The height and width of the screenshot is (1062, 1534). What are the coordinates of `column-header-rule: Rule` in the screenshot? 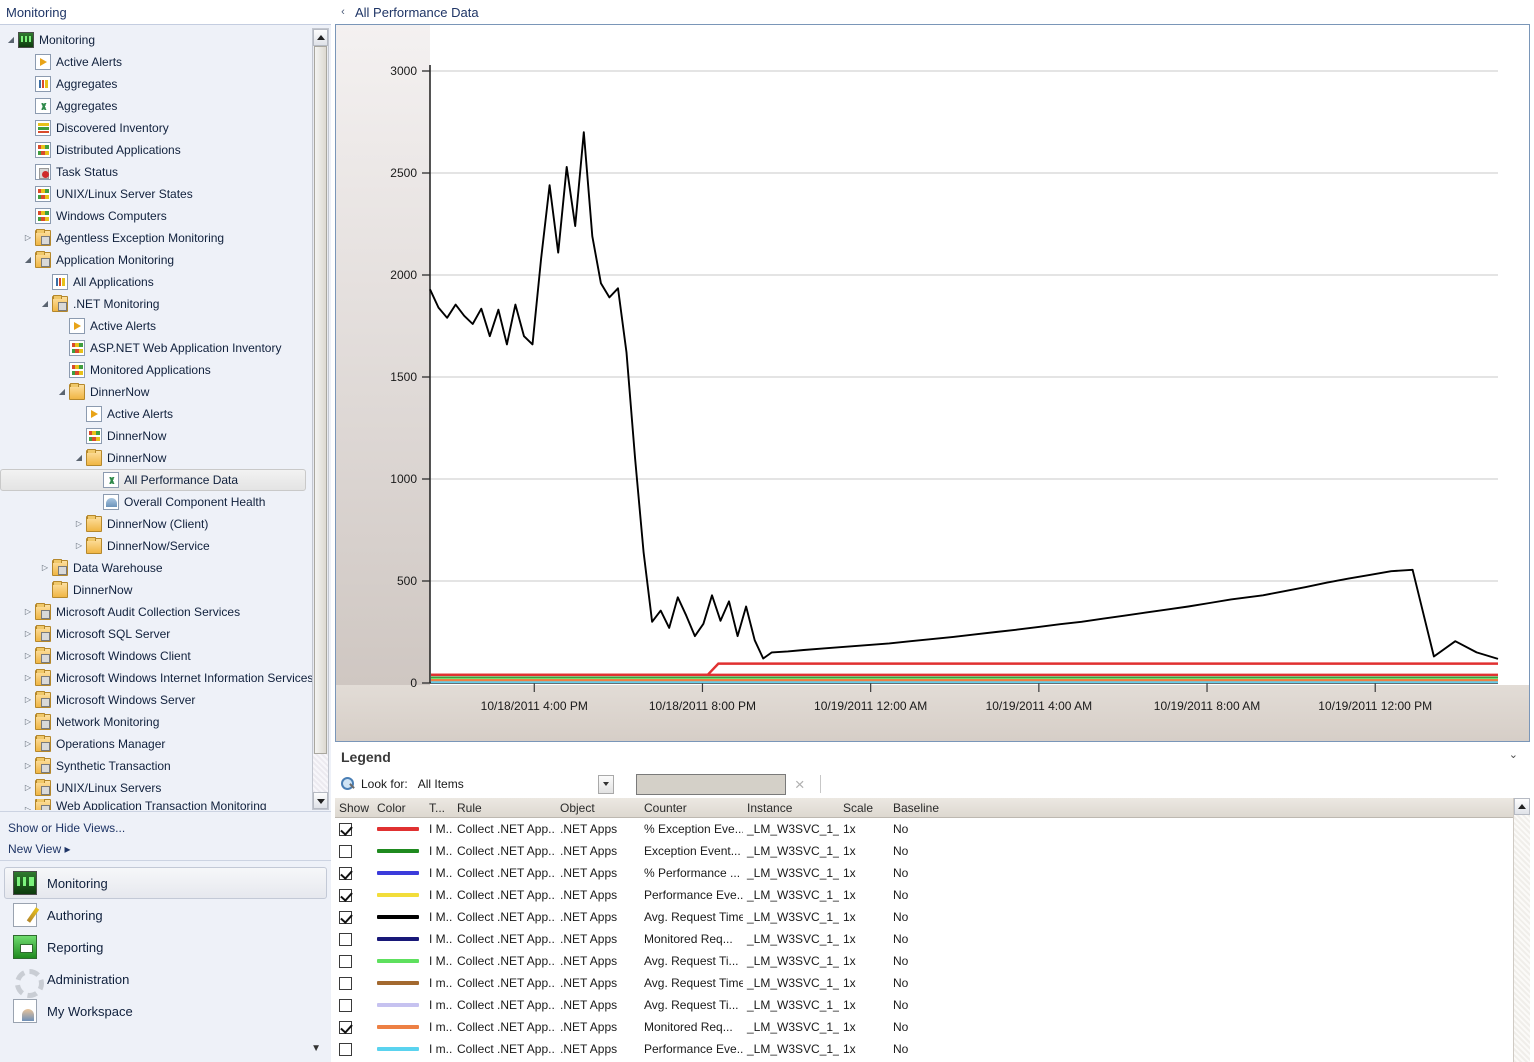 It's located at (504, 808).